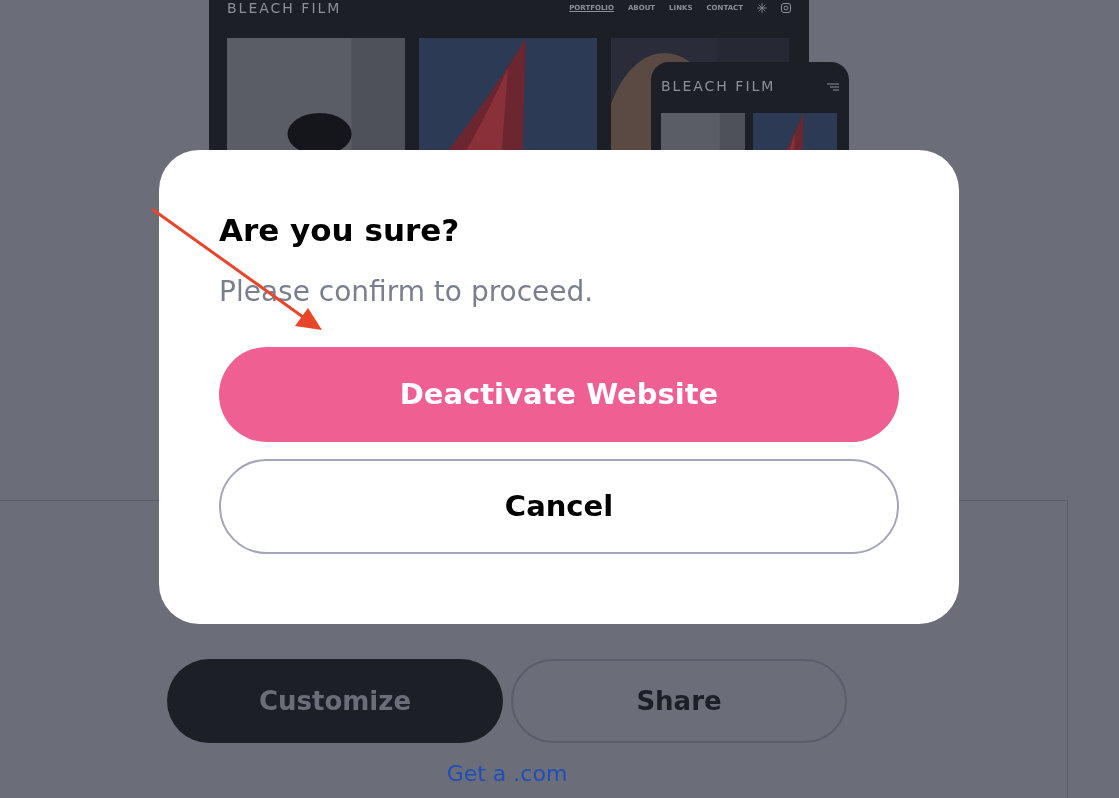 This screenshot has width=1119, height=798. I want to click on deactivate-button: Deactivate Website, so click(559, 395).